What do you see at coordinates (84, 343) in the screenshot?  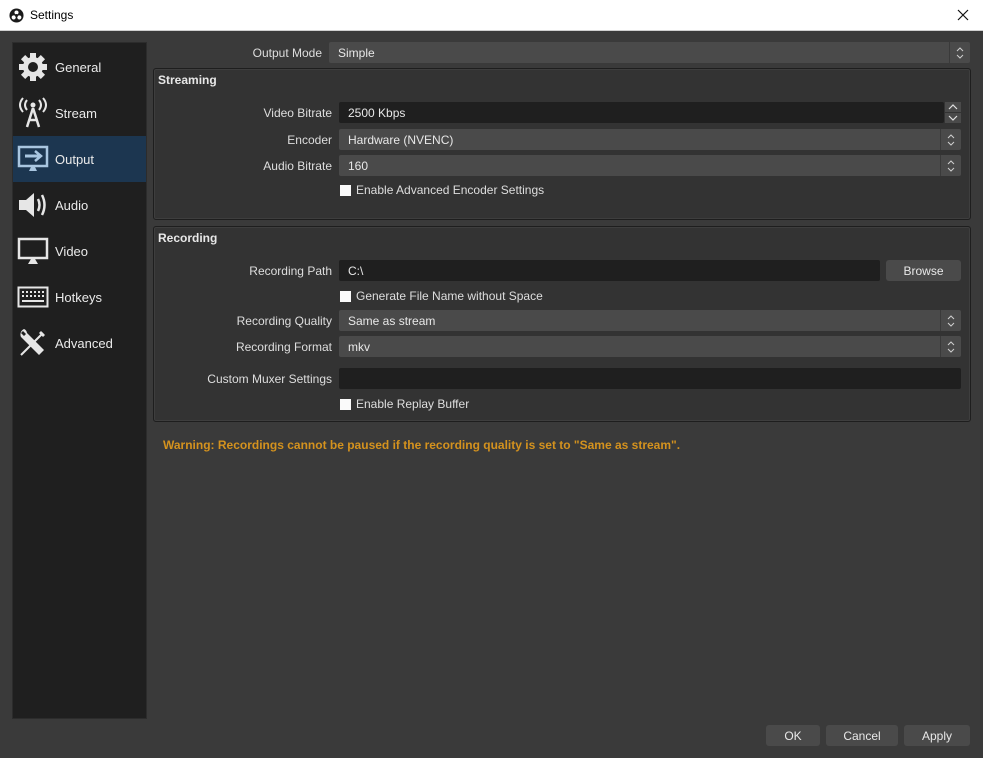 I see `sidebar-item-label: Advanced` at bounding box center [84, 343].